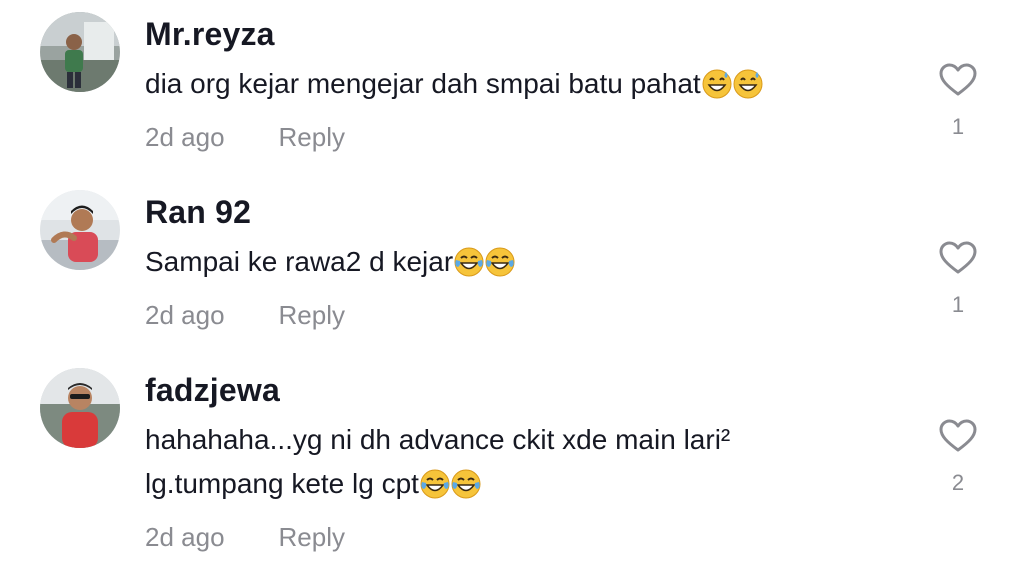 Image resolution: width=1026 pixels, height=568 pixels. Describe the element at coordinates (282, 483) in the screenshot. I see `comment-text-line: lg.tumpang kete lg cpt` at that location.